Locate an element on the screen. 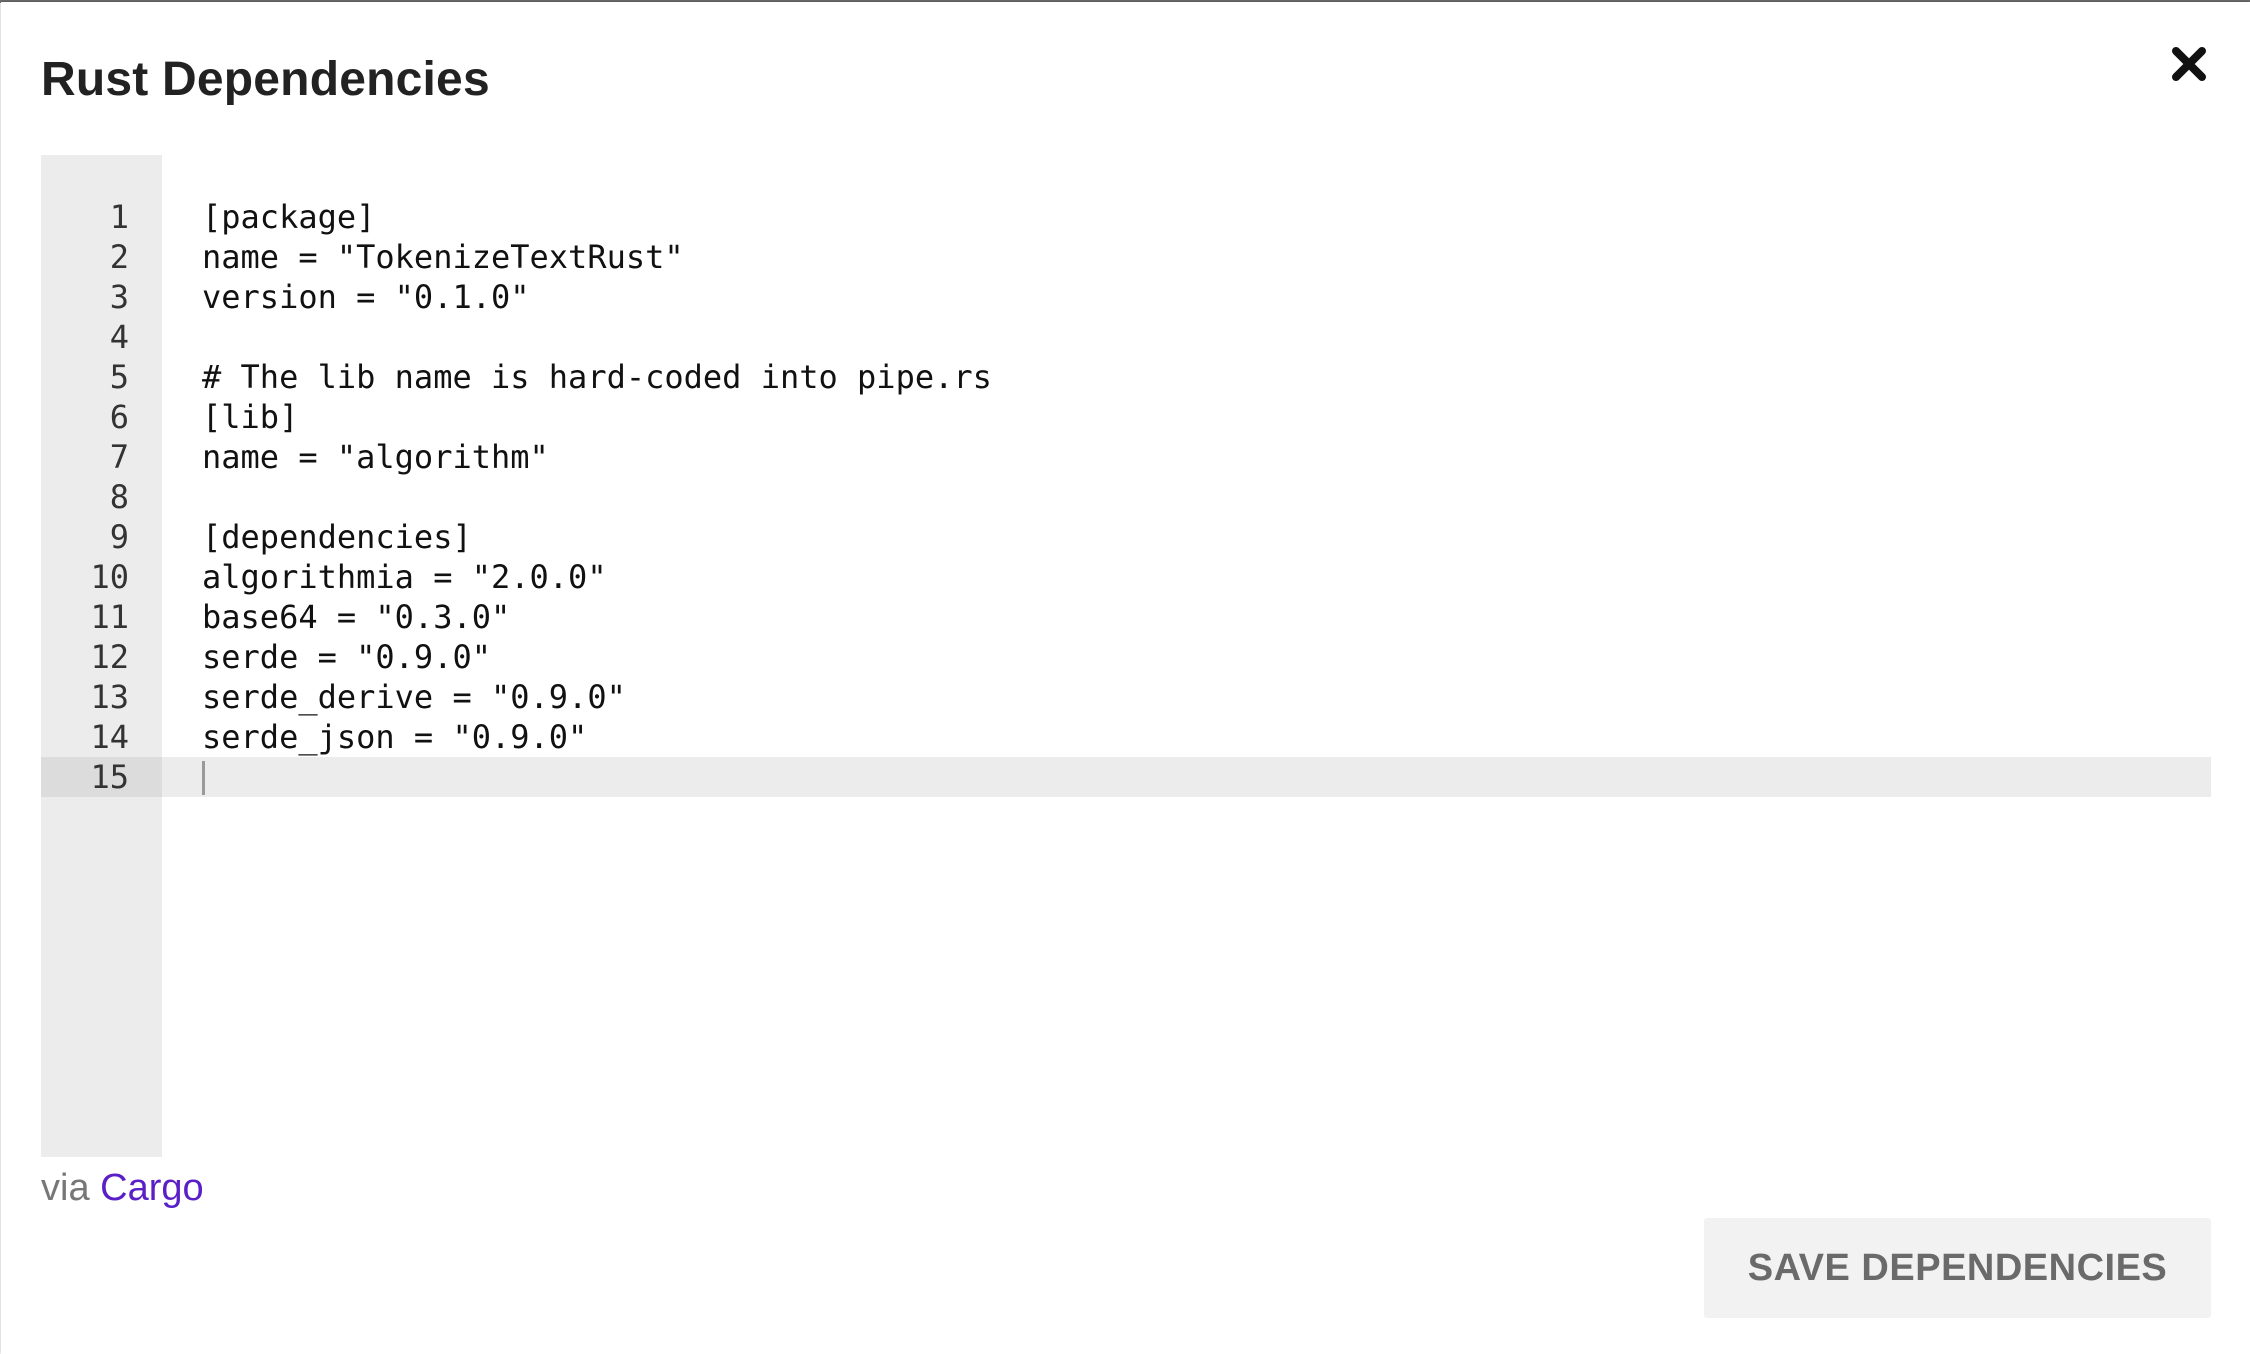  code-line: algorithmia = "2.0.0" is located at coordinates (1206, 577).